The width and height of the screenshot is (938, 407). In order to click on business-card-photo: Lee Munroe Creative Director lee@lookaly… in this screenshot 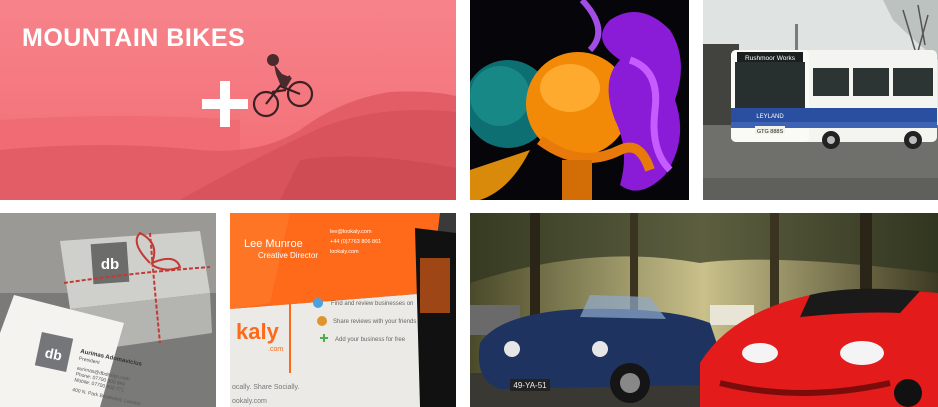, I will do `click(343, 310)`.